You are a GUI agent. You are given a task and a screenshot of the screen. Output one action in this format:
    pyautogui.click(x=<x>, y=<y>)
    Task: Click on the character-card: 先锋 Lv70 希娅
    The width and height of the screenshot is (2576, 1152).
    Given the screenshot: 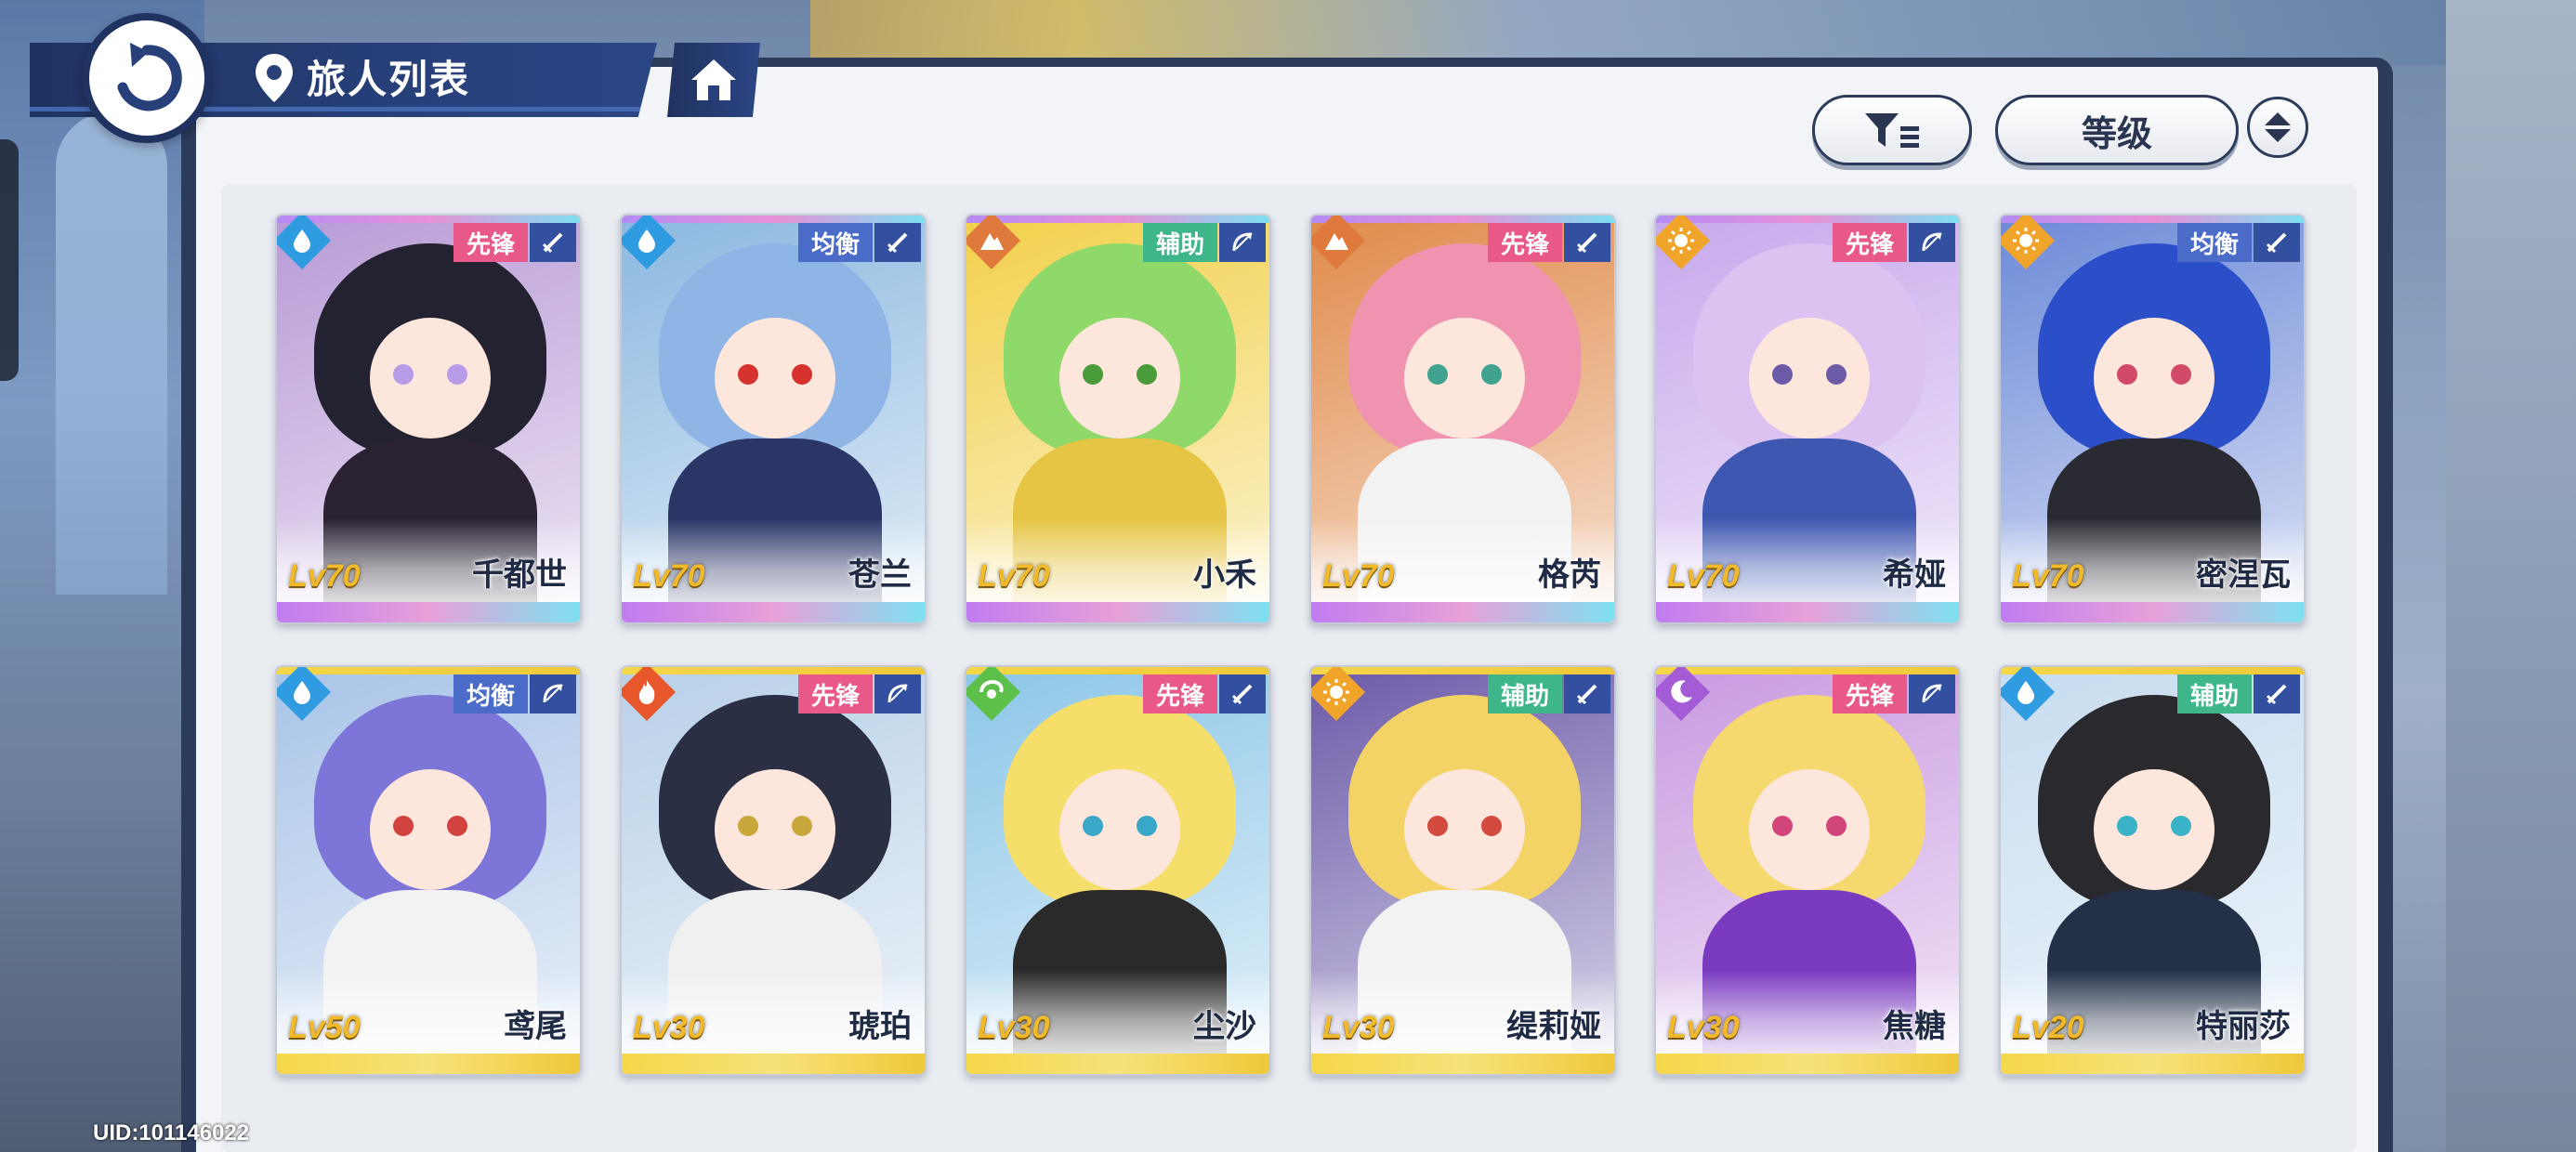 What is the action you would take?
    pyautogui.click(x=1807, y=419)
    